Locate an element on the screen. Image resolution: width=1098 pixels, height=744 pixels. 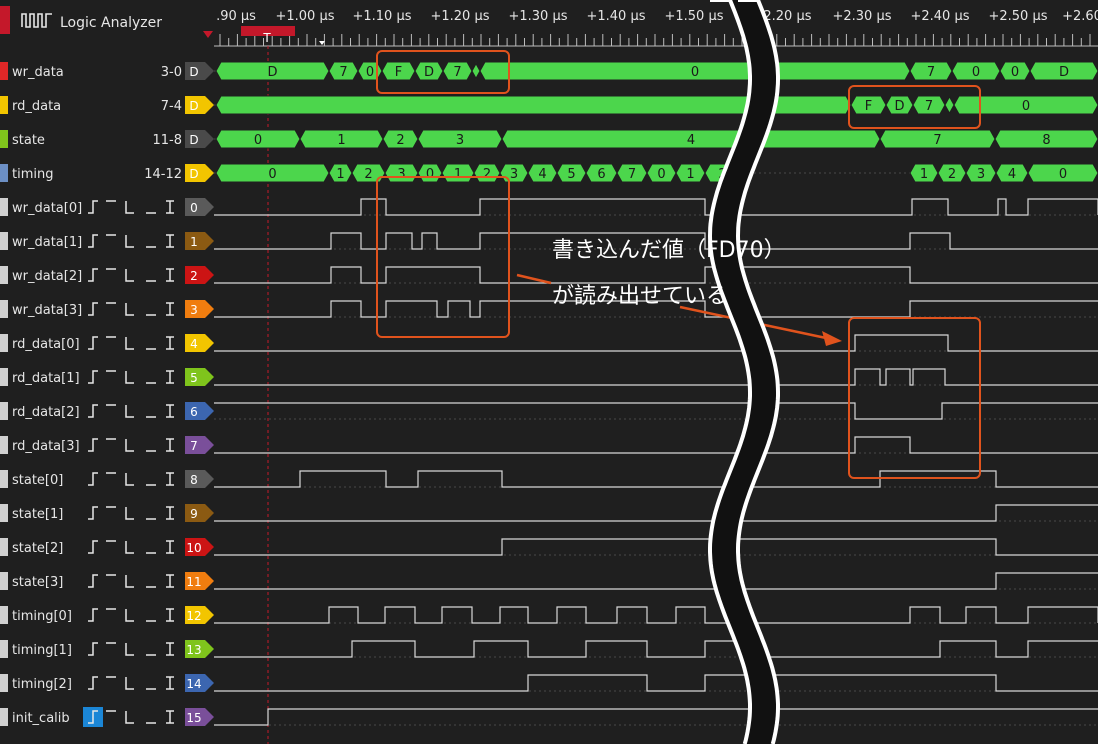
signal-row-state[2]: state[2] is located at coordinates (87, 547).